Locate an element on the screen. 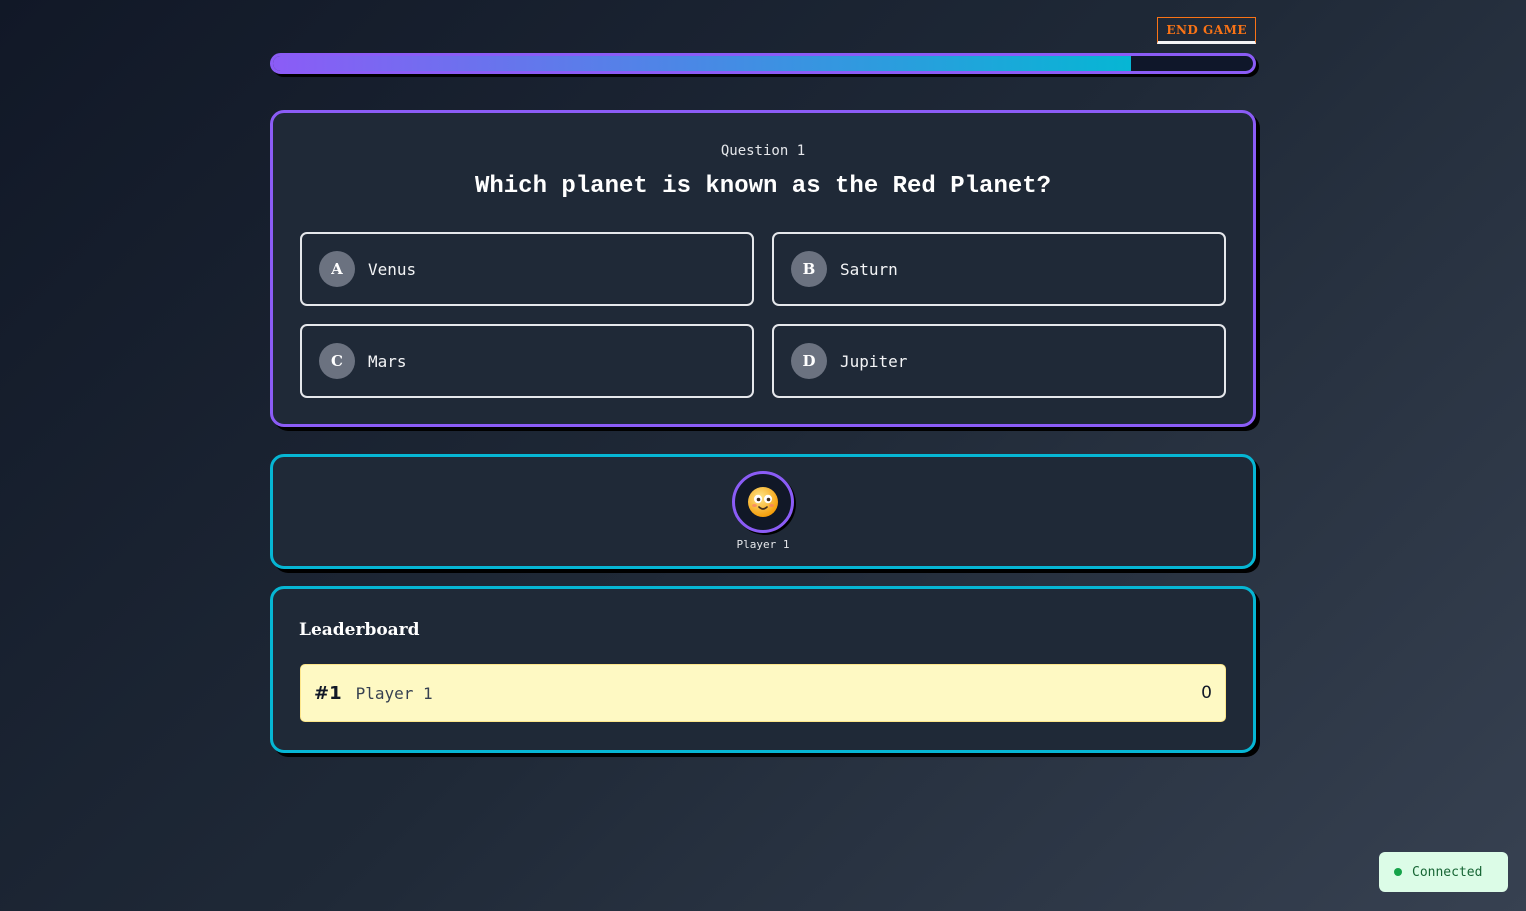  answer-option-c: C Mars is located at coordinates (527, 361).